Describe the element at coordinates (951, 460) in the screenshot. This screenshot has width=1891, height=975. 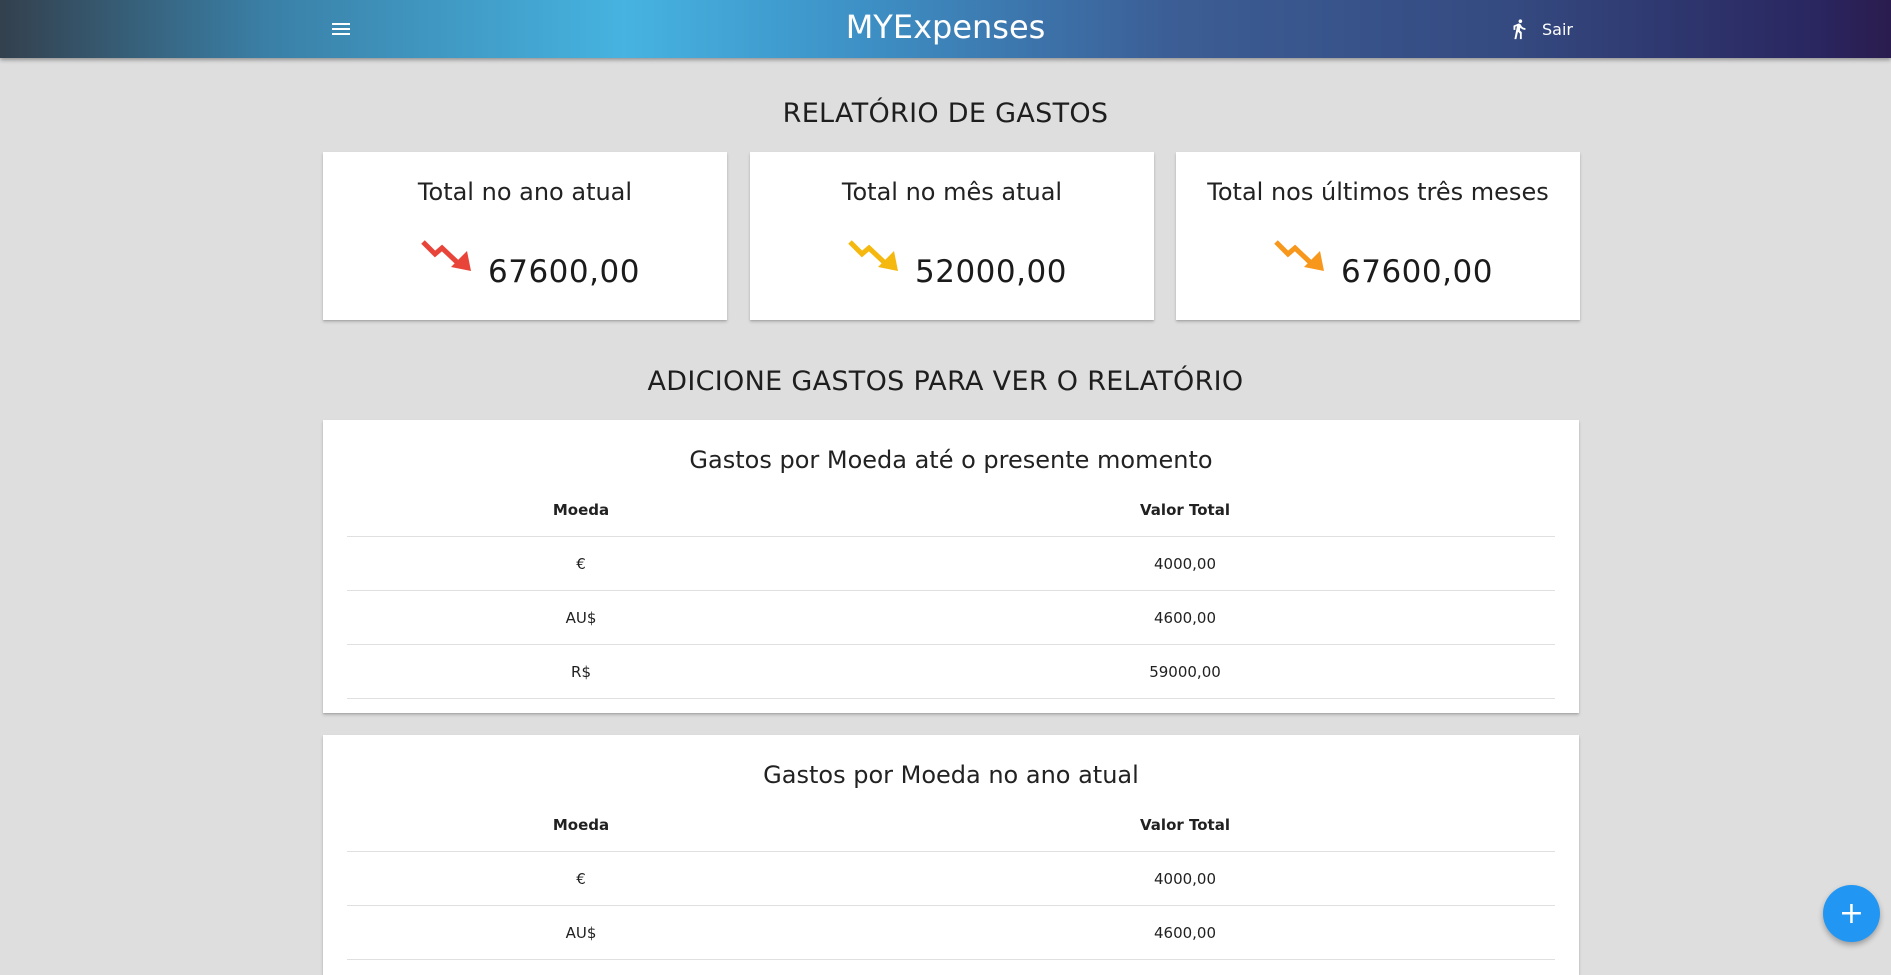
I see `table-title: Gastos por Moeda até o presente momento` at that location.